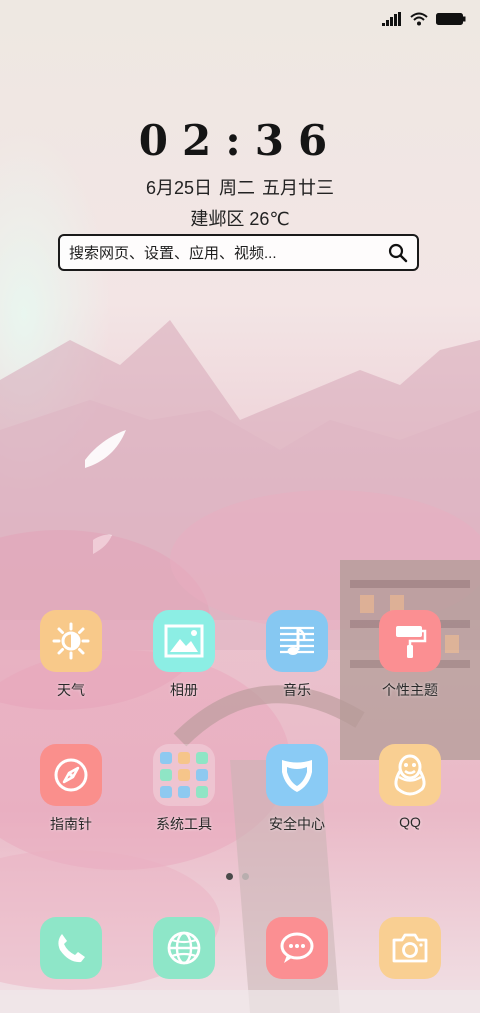 This screenshot has height=1013, width=480. Describe the element at coordinates (269, 219) in the screenshot. I see `temperature-text: 26℃` at that location.